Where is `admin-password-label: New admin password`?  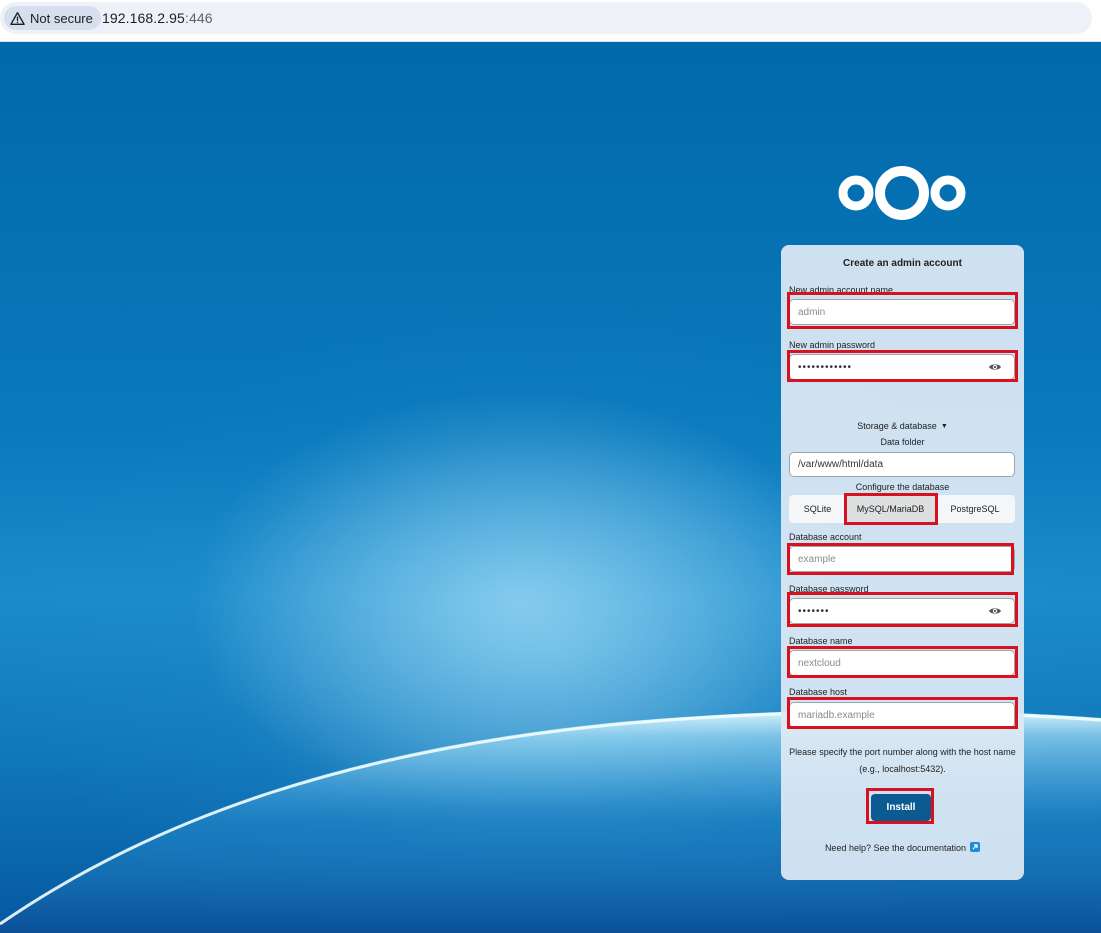 admin-password-label: New admin password is located at coordinates (832, 345).